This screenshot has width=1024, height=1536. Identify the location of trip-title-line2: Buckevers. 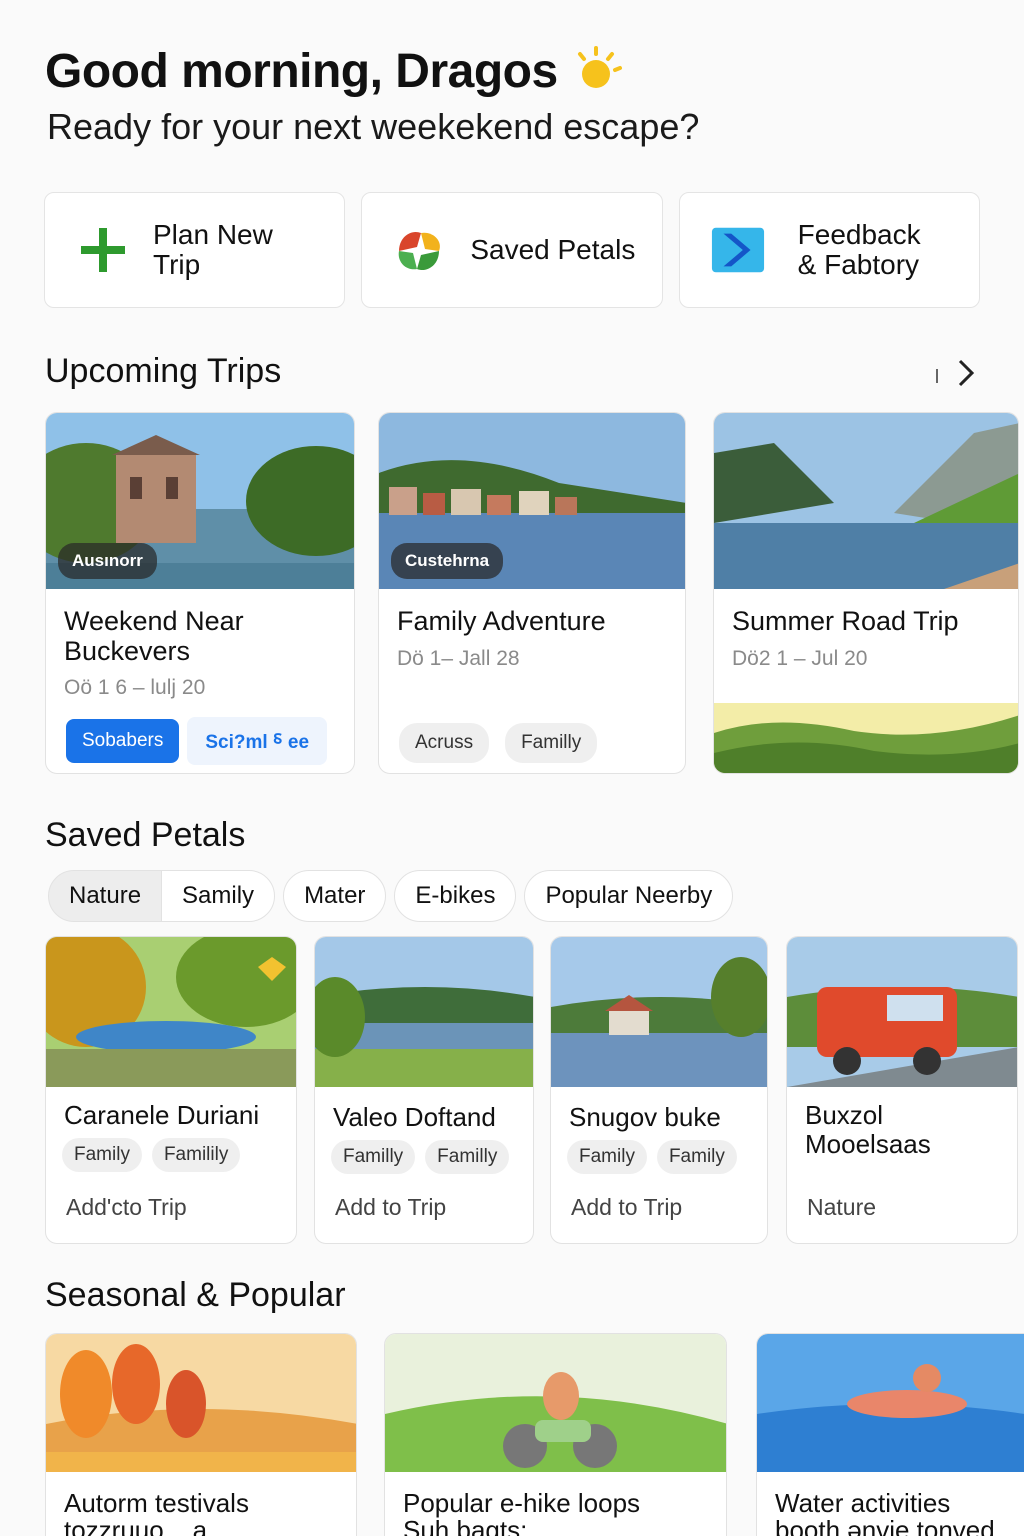
(127, 650).